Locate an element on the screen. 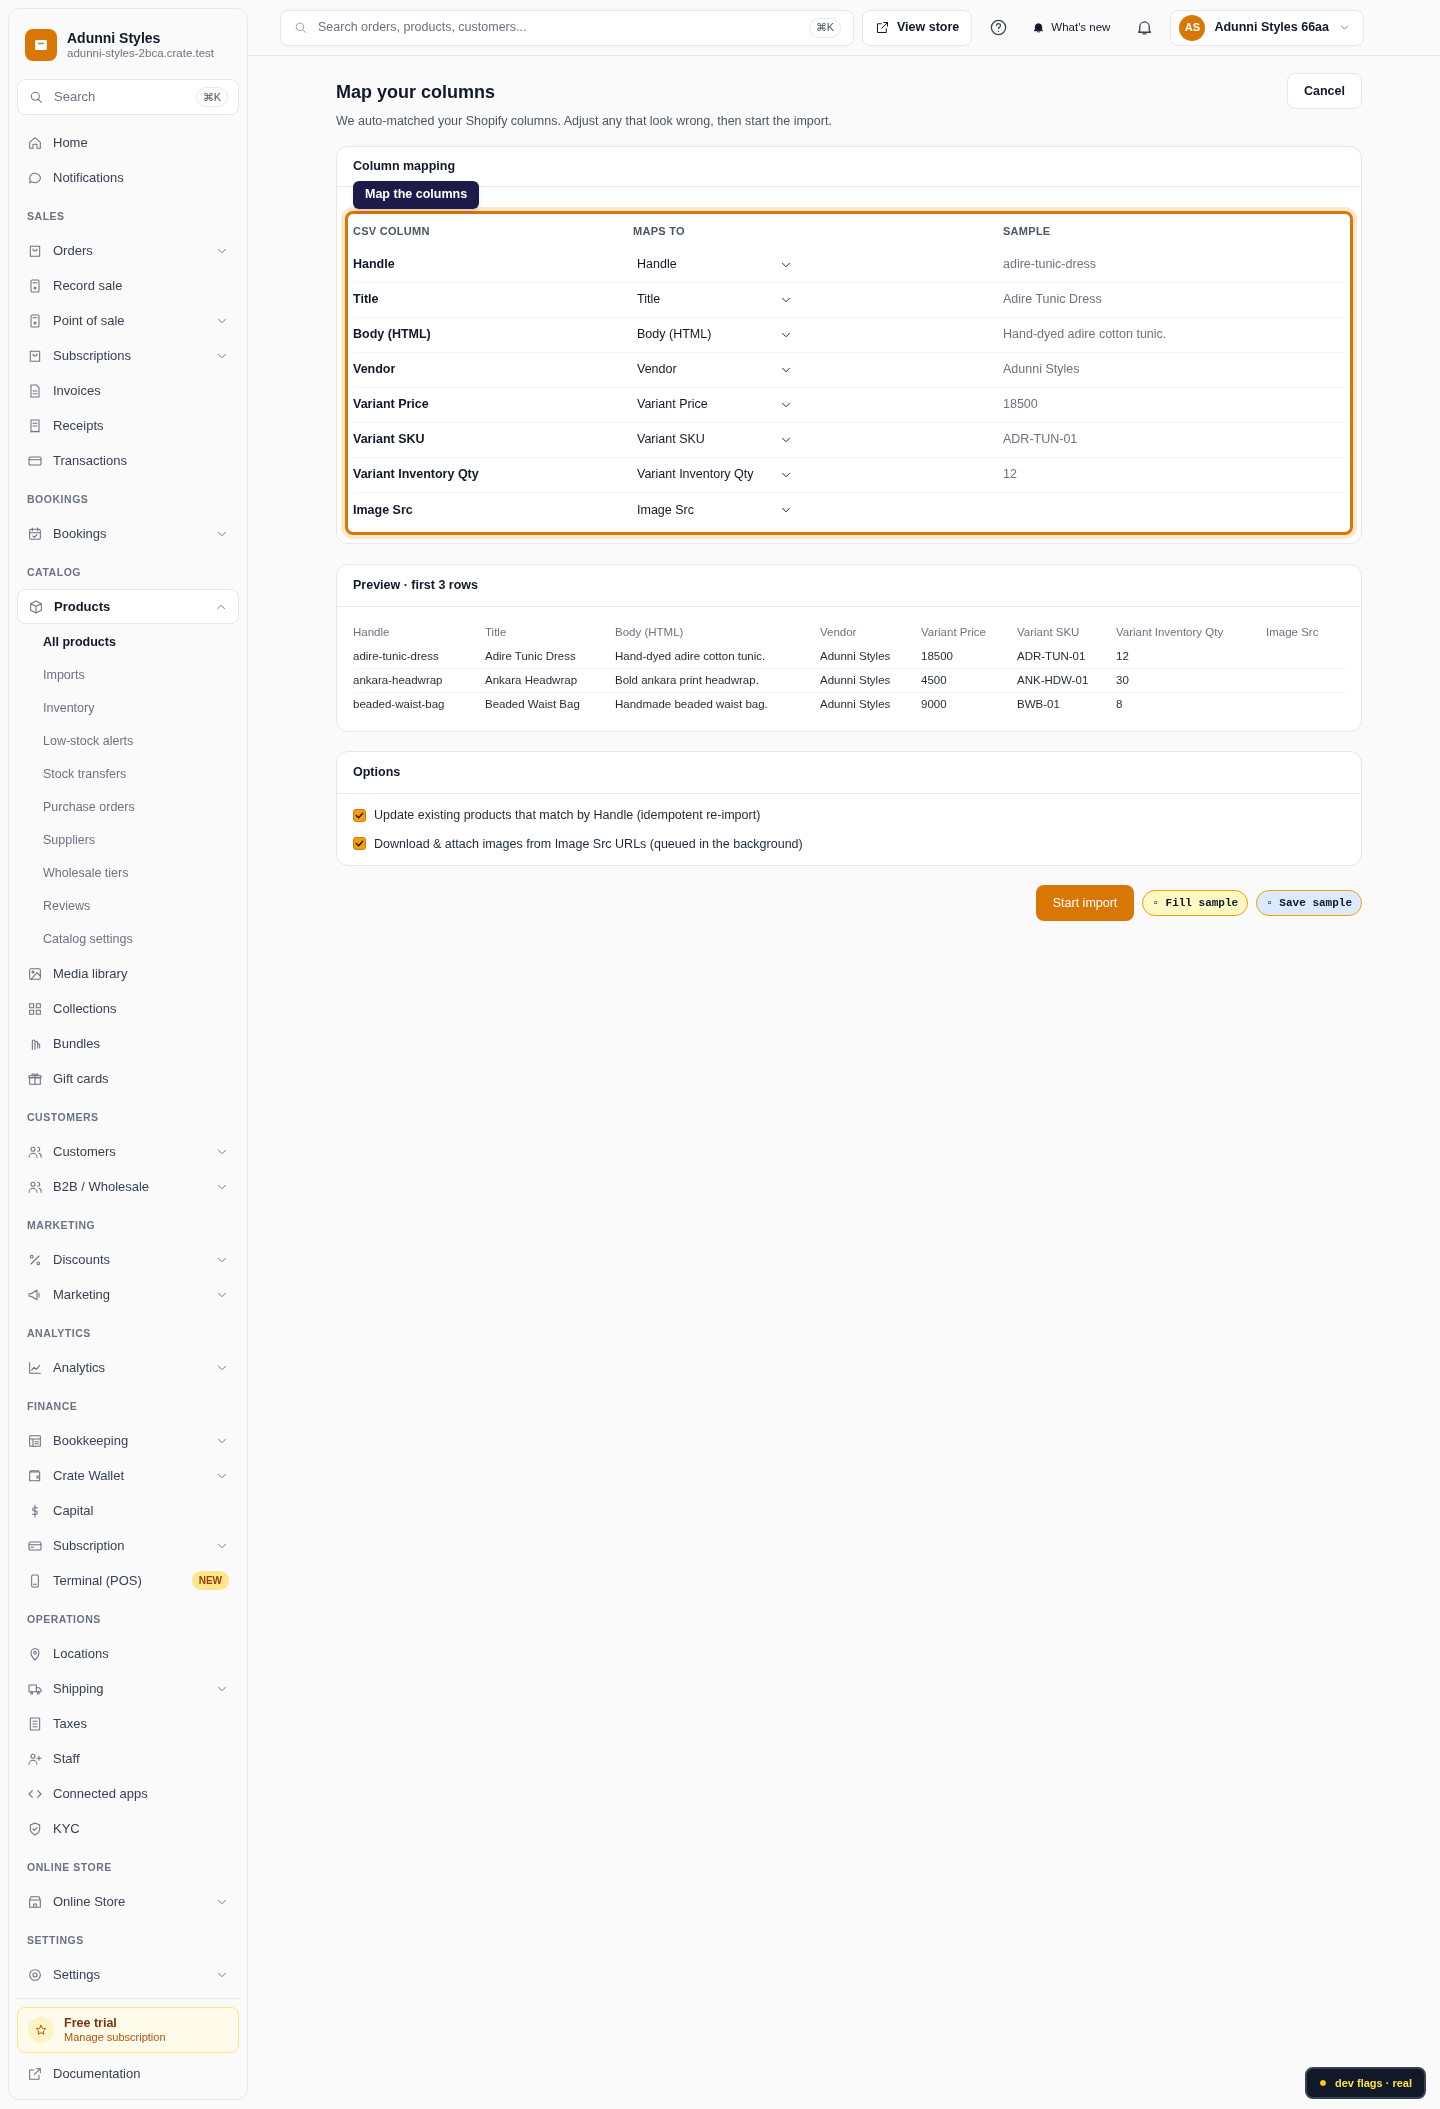 The height and width of the screenshot is (2109, 1440). nav-item: Receipts is located at coordinates (128, 425).